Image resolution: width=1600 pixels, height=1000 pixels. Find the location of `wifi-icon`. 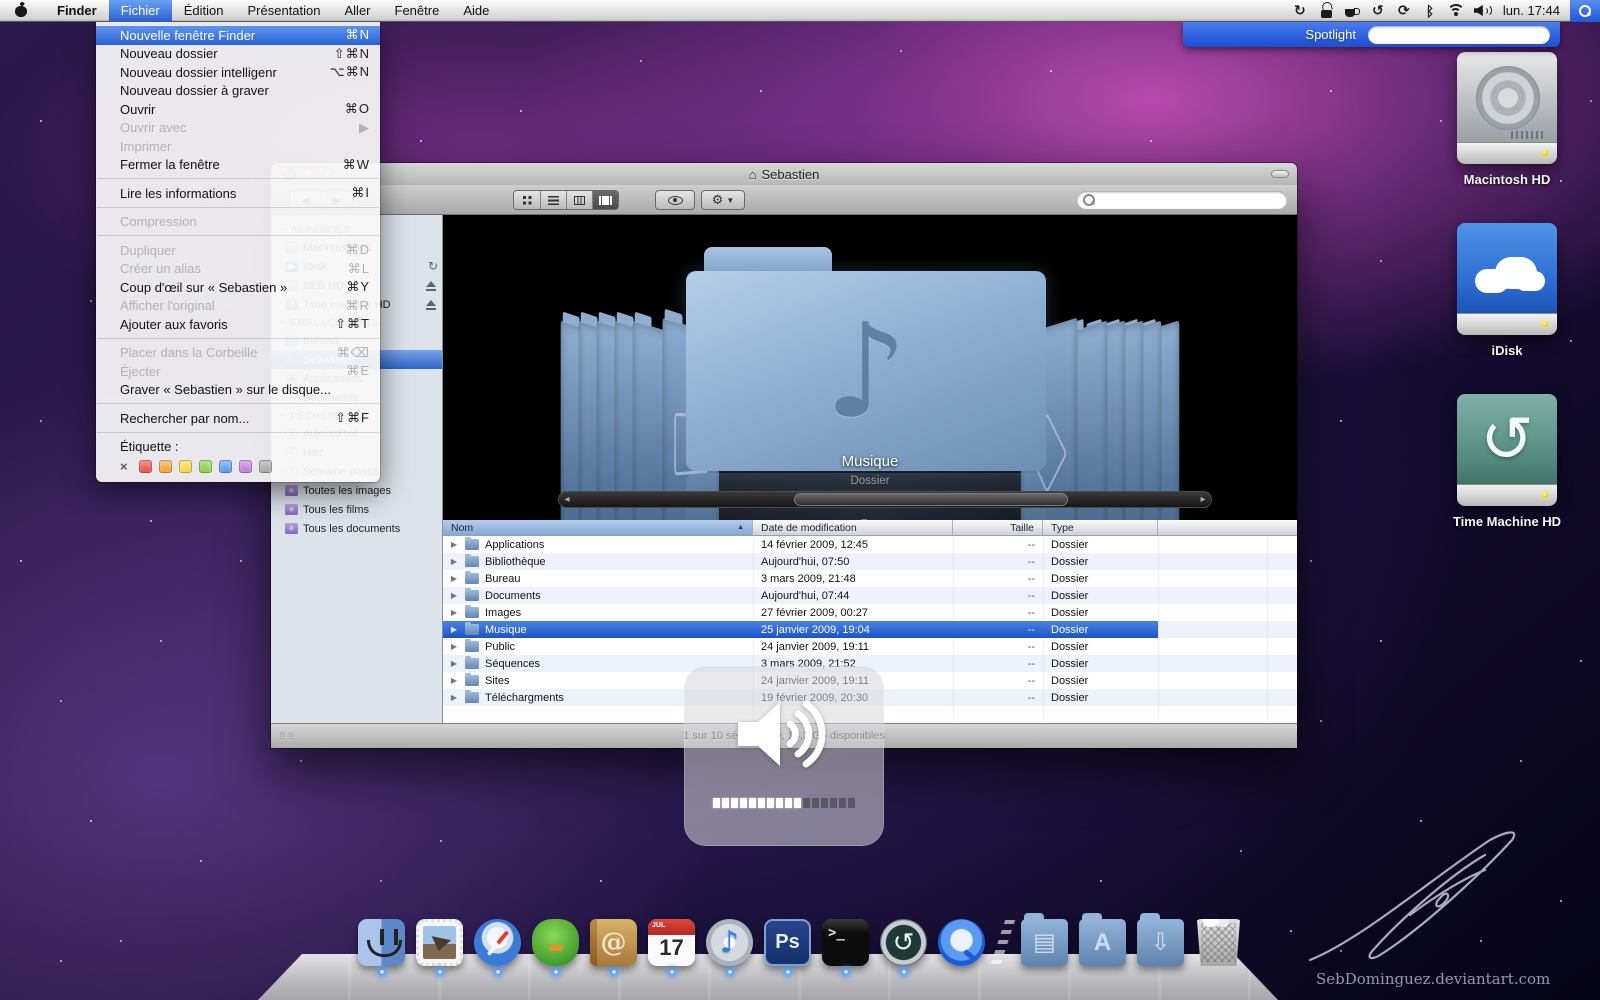

wifi-icon is located at coordinates (1456, 10).